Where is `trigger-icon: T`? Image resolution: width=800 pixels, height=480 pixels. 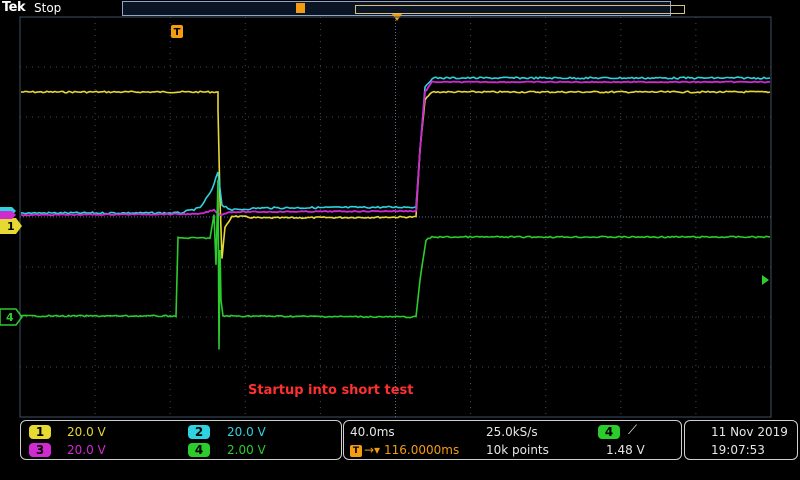 trigger-icon: T is located at coordinates (177, 31).